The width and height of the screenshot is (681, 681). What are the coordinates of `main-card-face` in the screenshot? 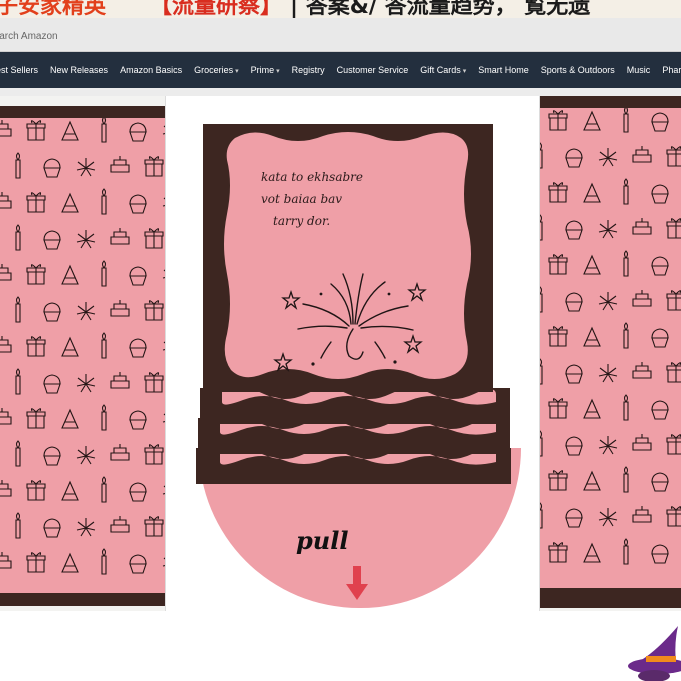 It's located at (347, 255).